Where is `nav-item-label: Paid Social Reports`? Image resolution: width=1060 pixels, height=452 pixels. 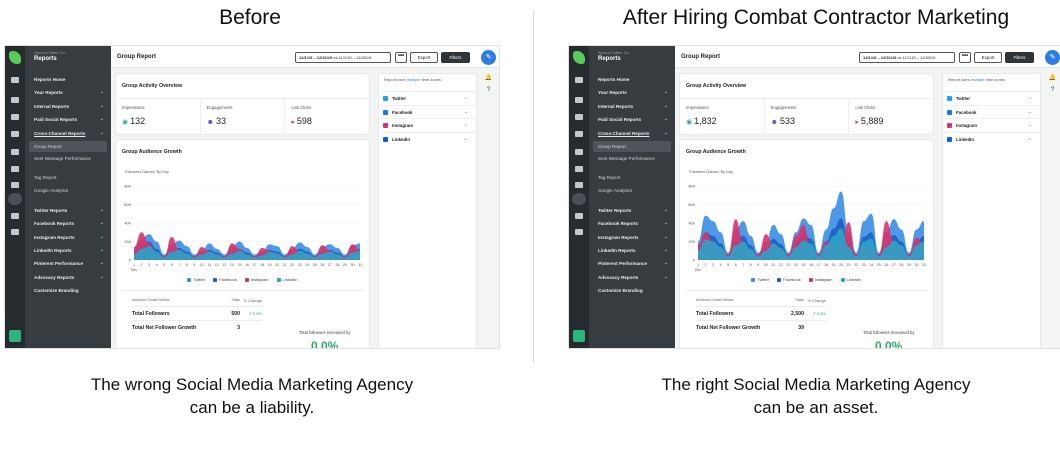
nav-item-label: Paid Social Reports is located at coordinates (56, 120).